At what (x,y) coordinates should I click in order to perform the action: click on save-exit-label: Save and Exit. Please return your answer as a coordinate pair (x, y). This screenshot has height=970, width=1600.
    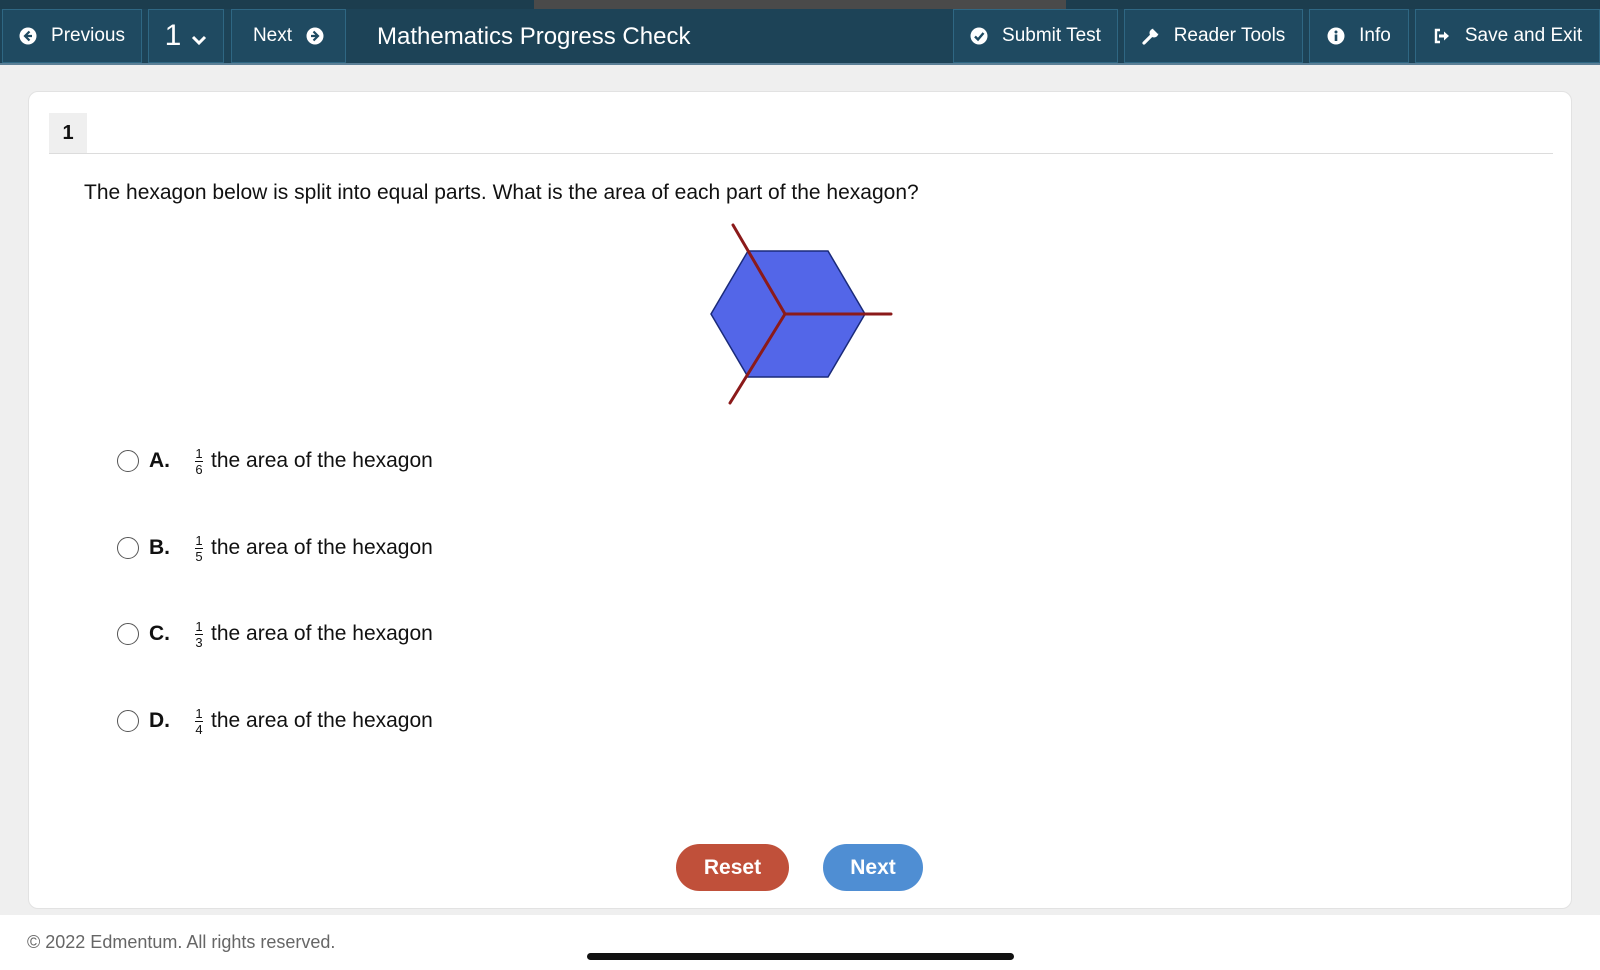
    Looking at the image, I should click on (1523, 35).